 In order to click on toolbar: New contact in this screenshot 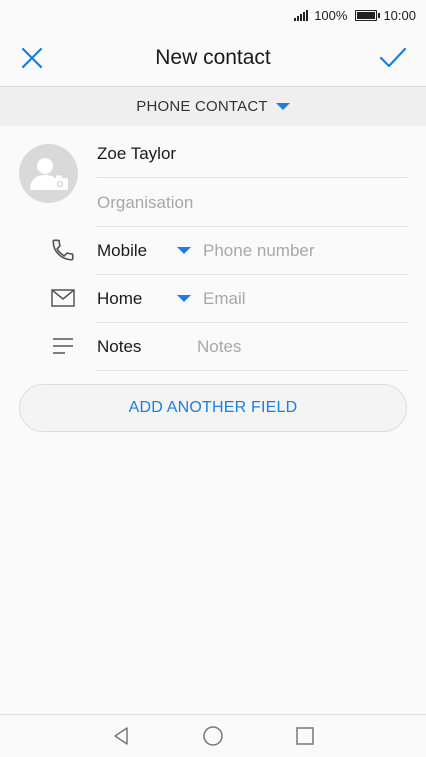, I will do `click(213, 58)`.